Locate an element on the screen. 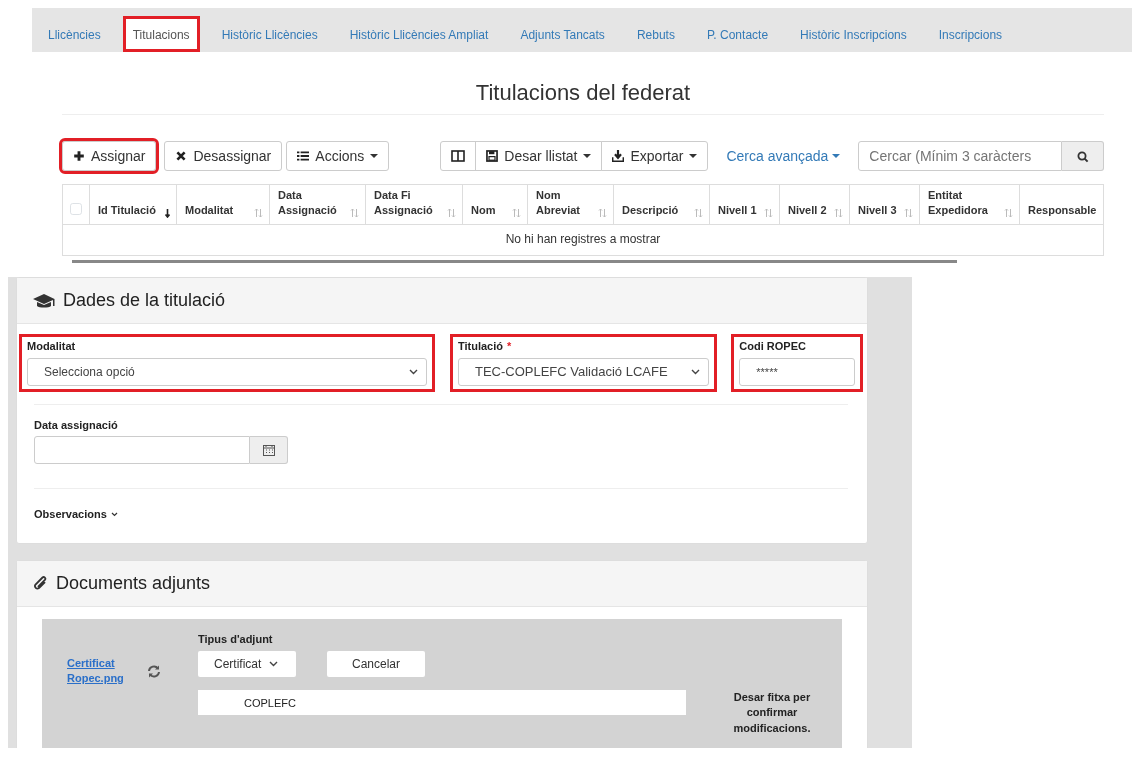 The height and width of the screenshot is (760, 1132). column-header: Nom is located at coordinates (495, 204).